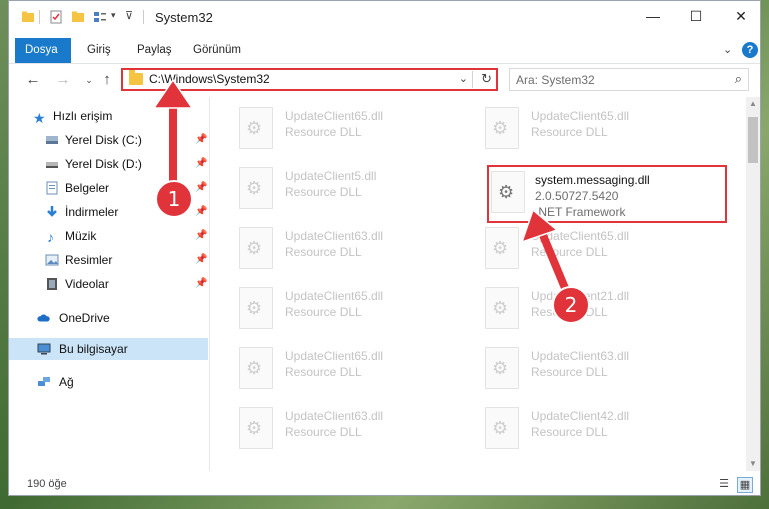 The width and height of the screenshot is (769, 509). I want to click on annotation-badge-2: 2, so click(571, 305).